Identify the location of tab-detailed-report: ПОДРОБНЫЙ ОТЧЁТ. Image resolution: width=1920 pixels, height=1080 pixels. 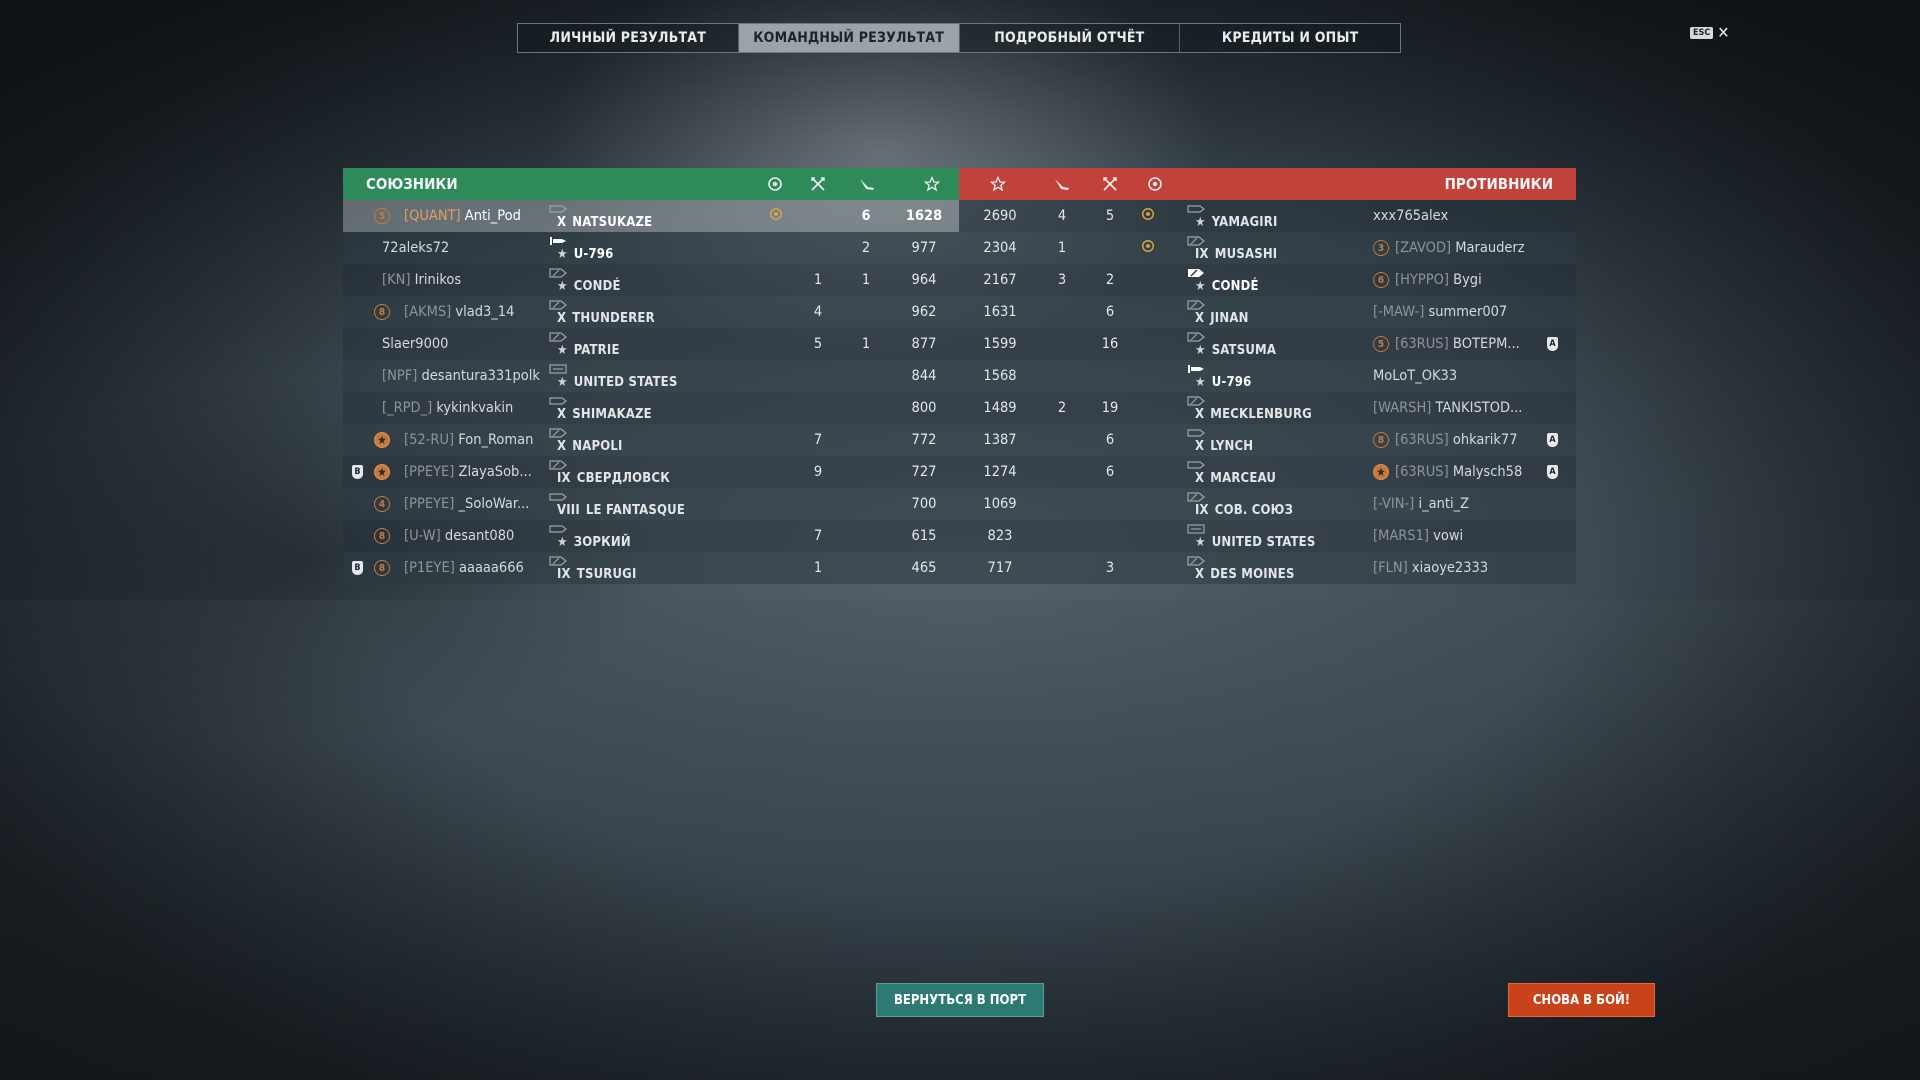
(1070, 38).